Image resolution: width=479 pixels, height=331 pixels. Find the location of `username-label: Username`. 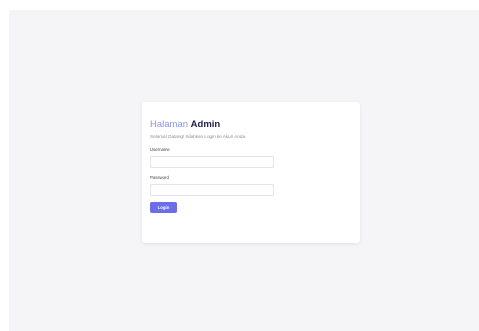

username-label: Username is located at coordinates (160, 149).